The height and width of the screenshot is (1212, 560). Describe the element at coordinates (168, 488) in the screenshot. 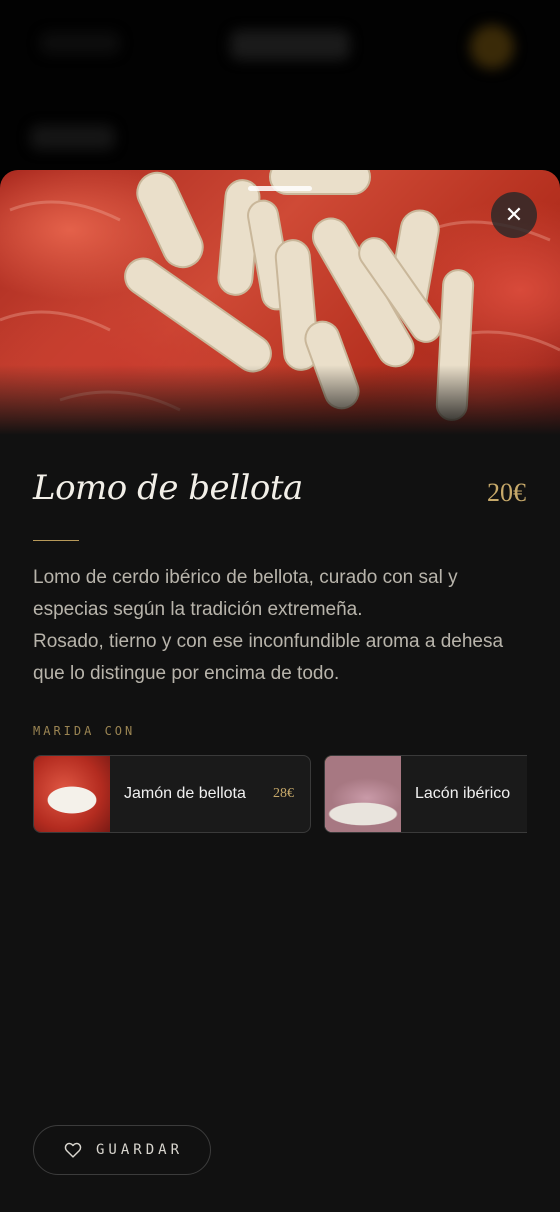

I see `dish-title: Lomo de bellota` at that location.